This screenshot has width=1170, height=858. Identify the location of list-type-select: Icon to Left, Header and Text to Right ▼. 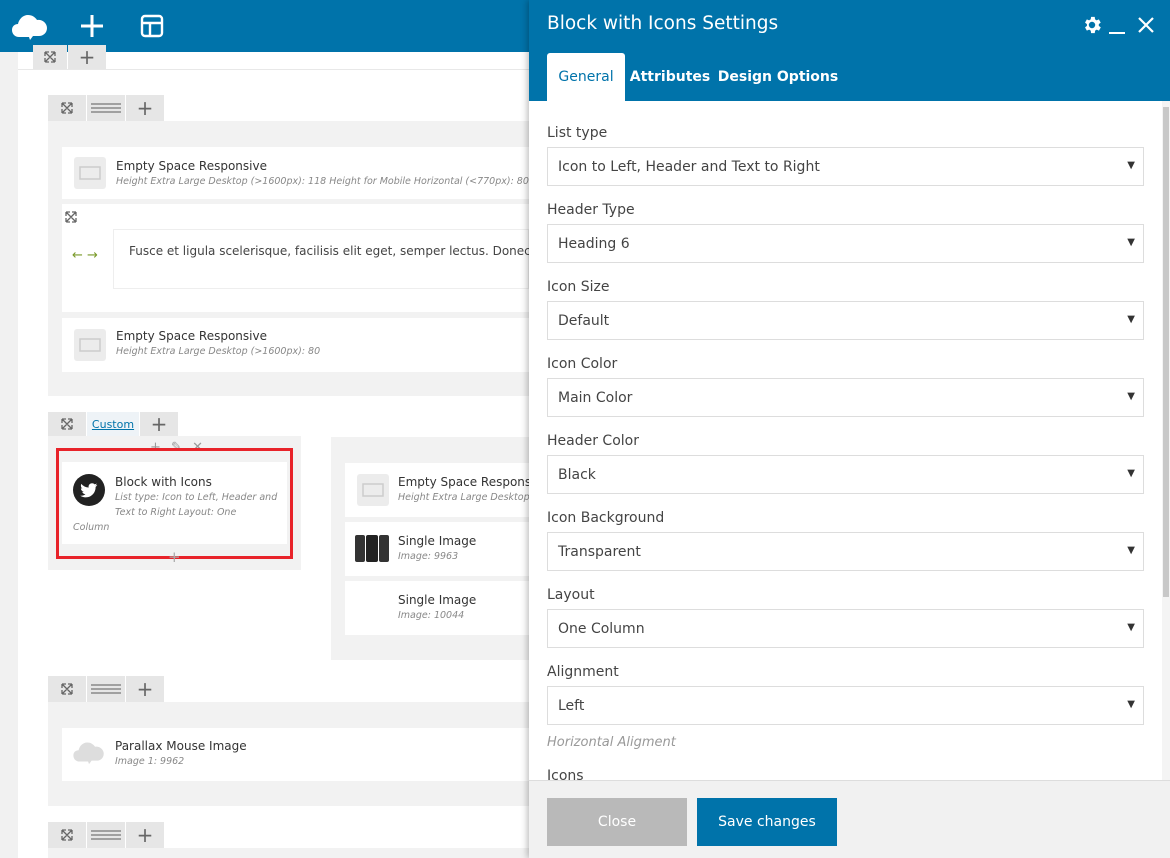
(845, 166).